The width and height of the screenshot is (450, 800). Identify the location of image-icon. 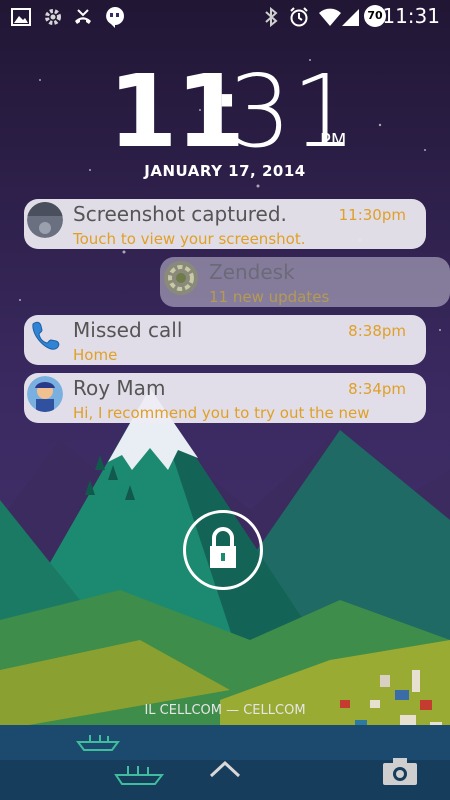
(21, 17).